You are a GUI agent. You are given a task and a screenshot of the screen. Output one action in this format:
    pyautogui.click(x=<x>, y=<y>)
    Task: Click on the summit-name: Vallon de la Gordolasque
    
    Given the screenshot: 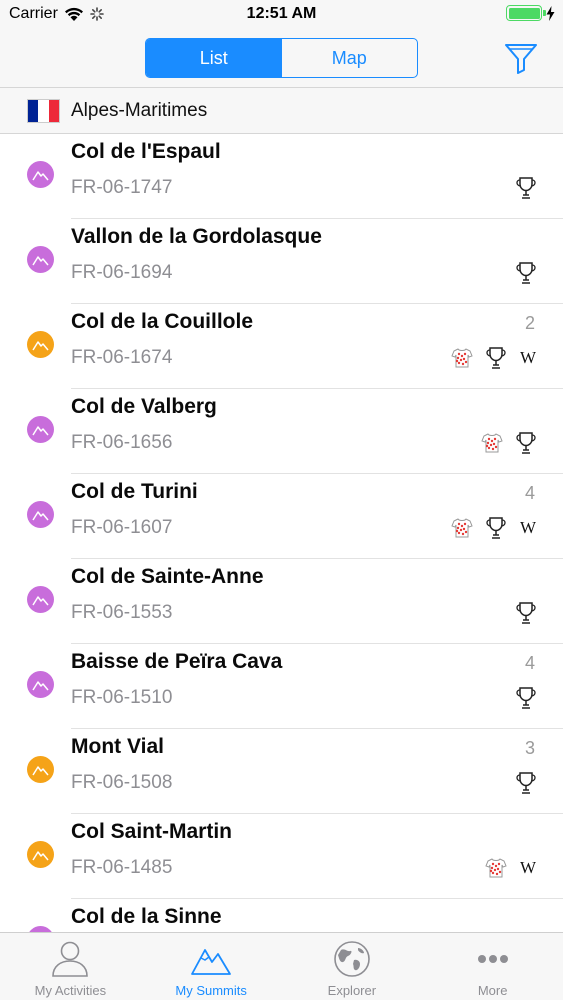 What is the action you would take?
    pyautogui.click(x=196, y=236)
    